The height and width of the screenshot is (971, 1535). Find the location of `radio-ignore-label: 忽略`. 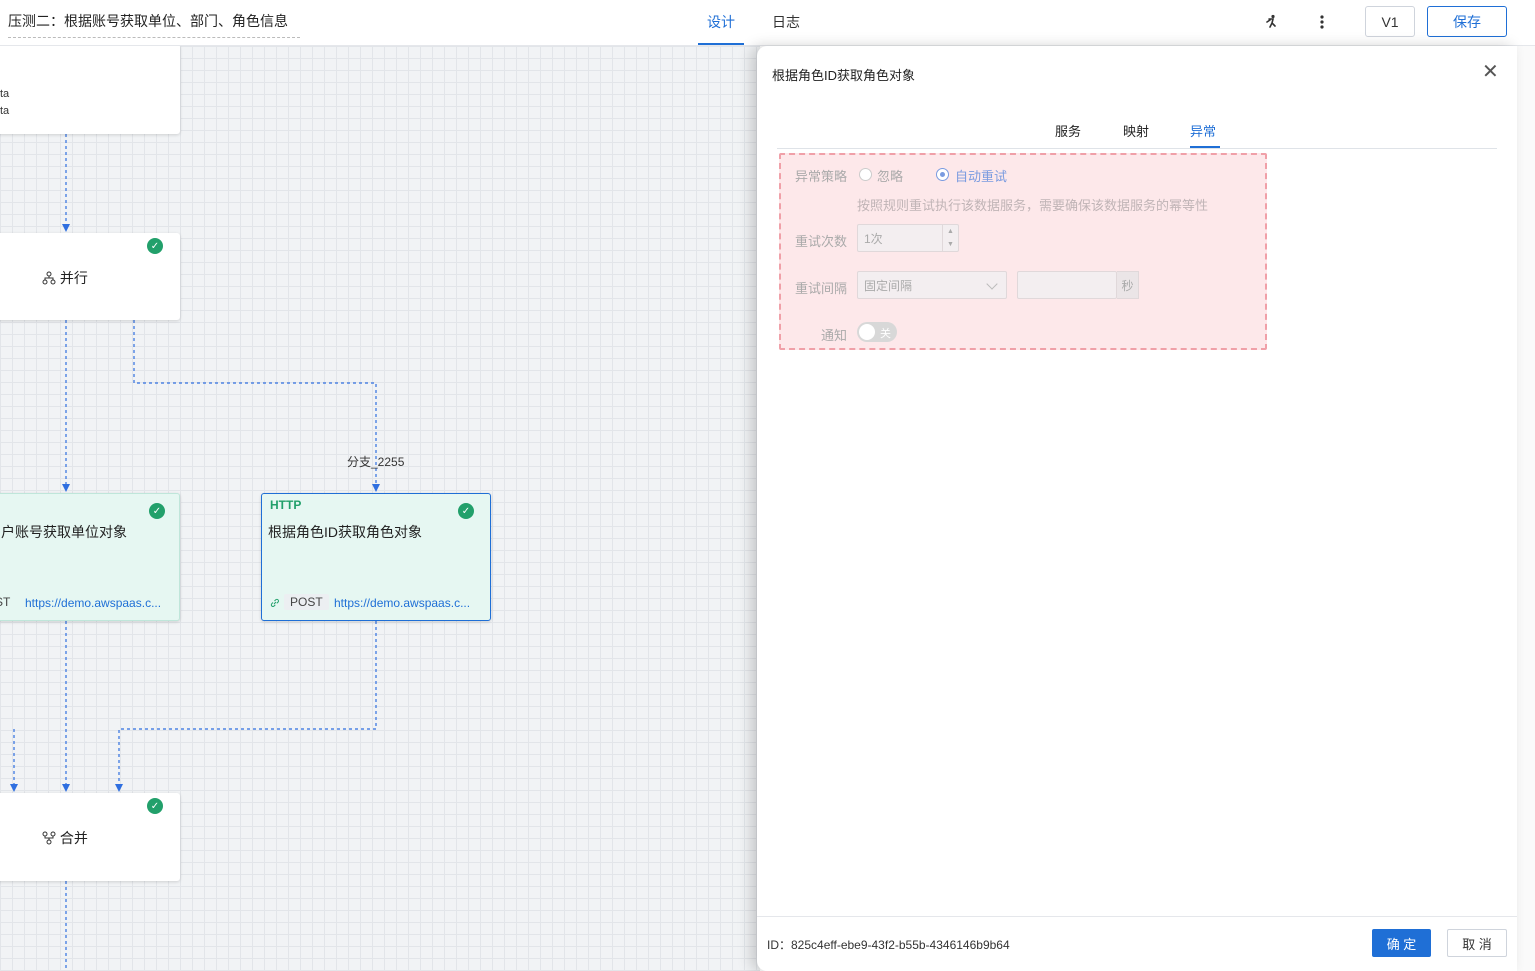

radio-ignore-label: 忽略 is located at coordinates (890, 175).